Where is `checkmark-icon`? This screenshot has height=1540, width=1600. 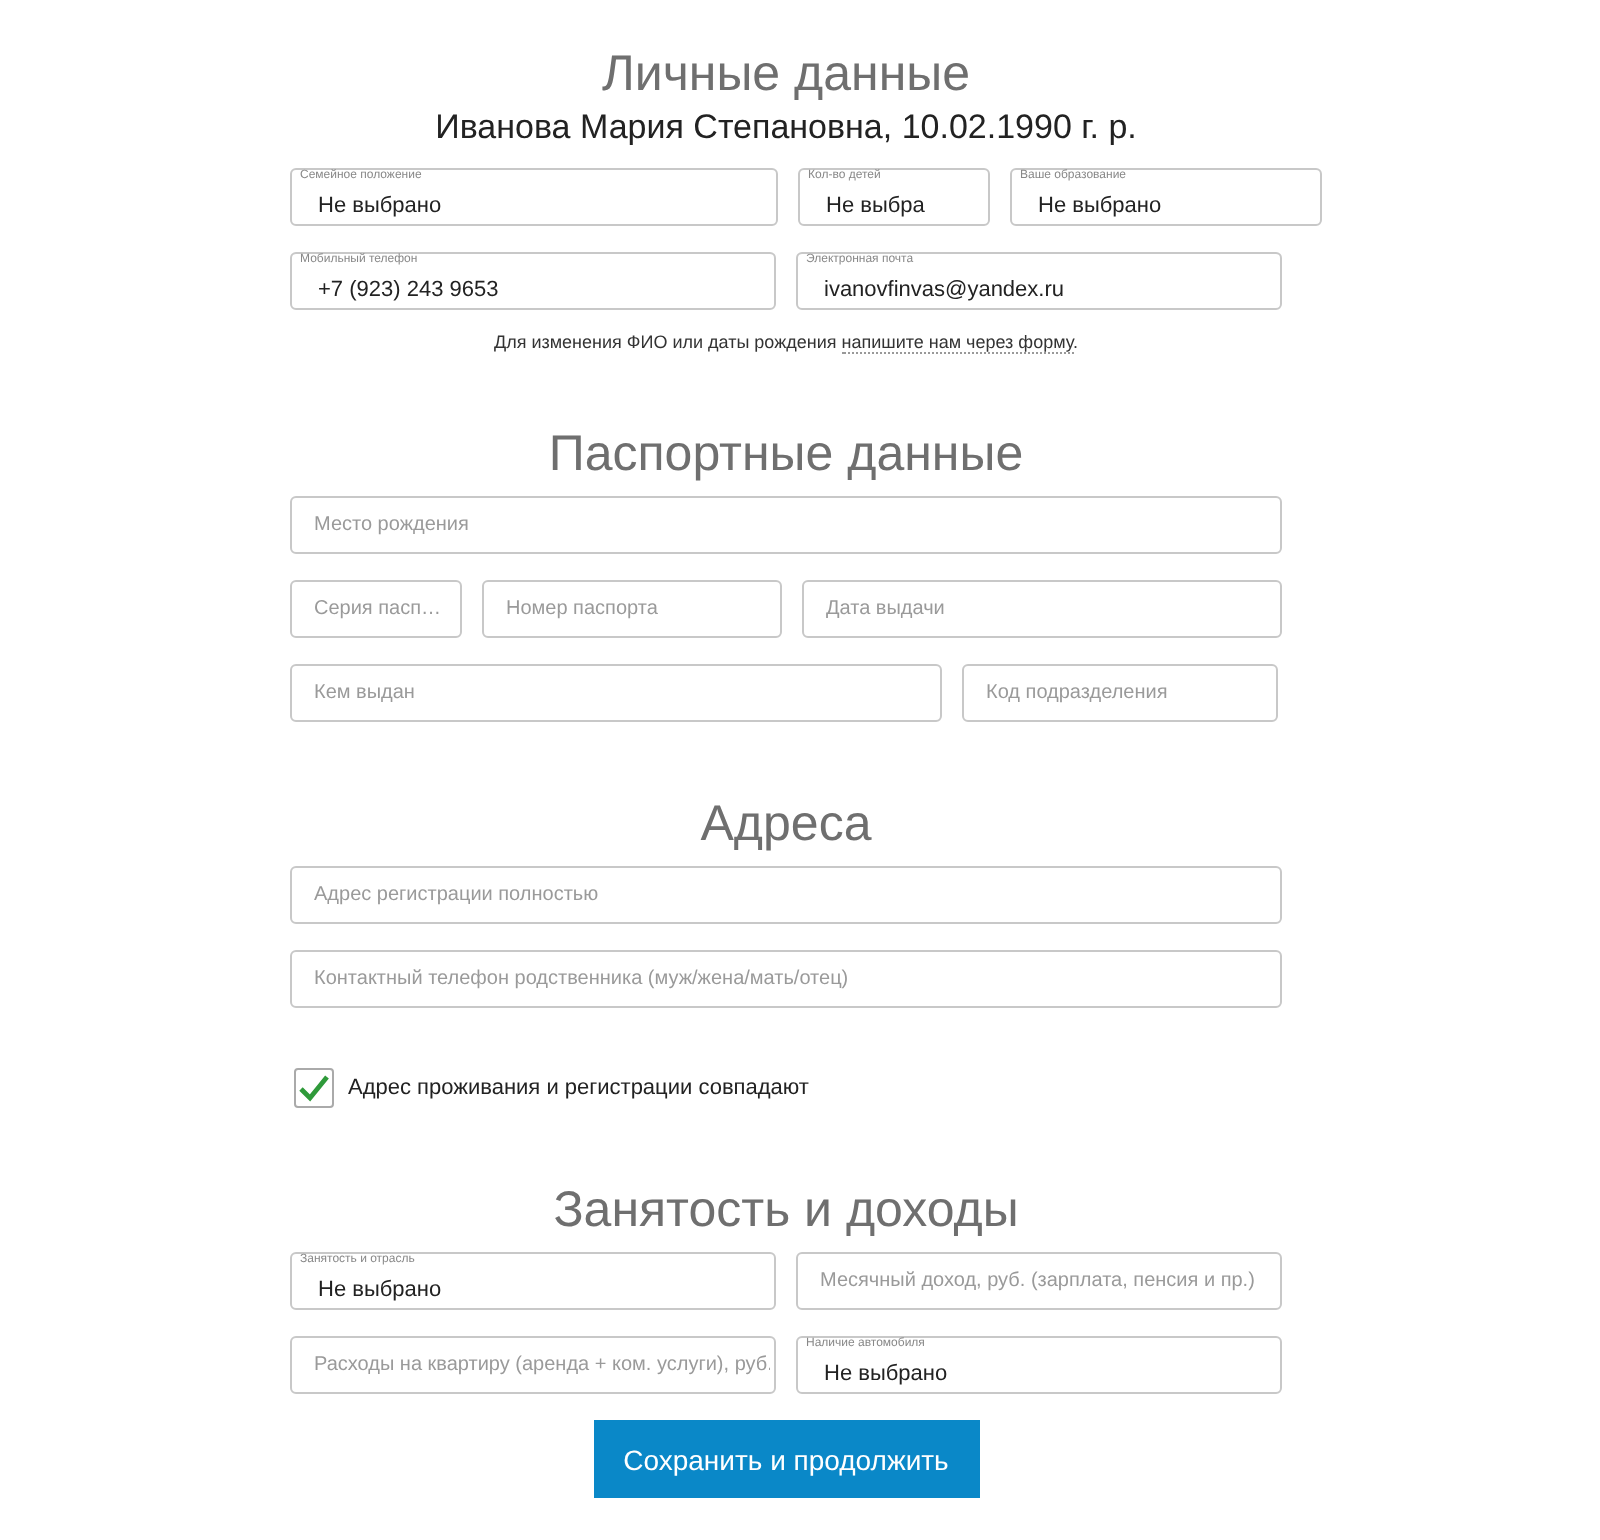 checkmark-icon is located at coordinates (314, 1088).